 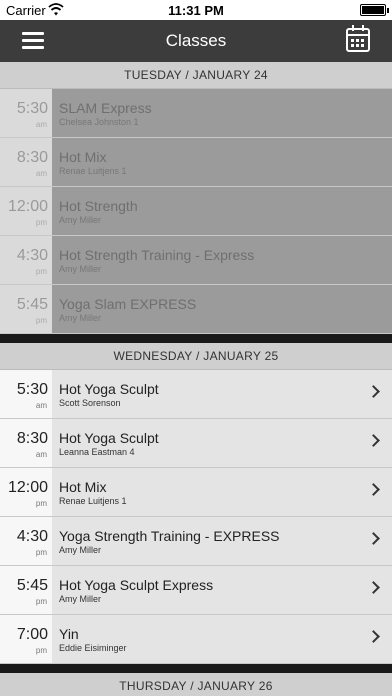 I want to click on class-time: 7:00, so click(x=32, y=634).